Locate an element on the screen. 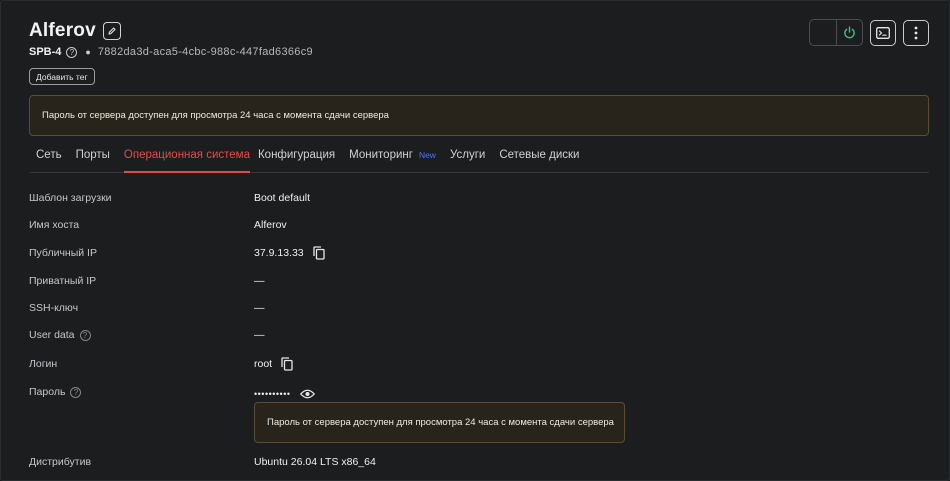  detail-row-distro: Дистрибутив Ubuntu 26.04 LTS x86_64 is located at coordinates (479, 462).